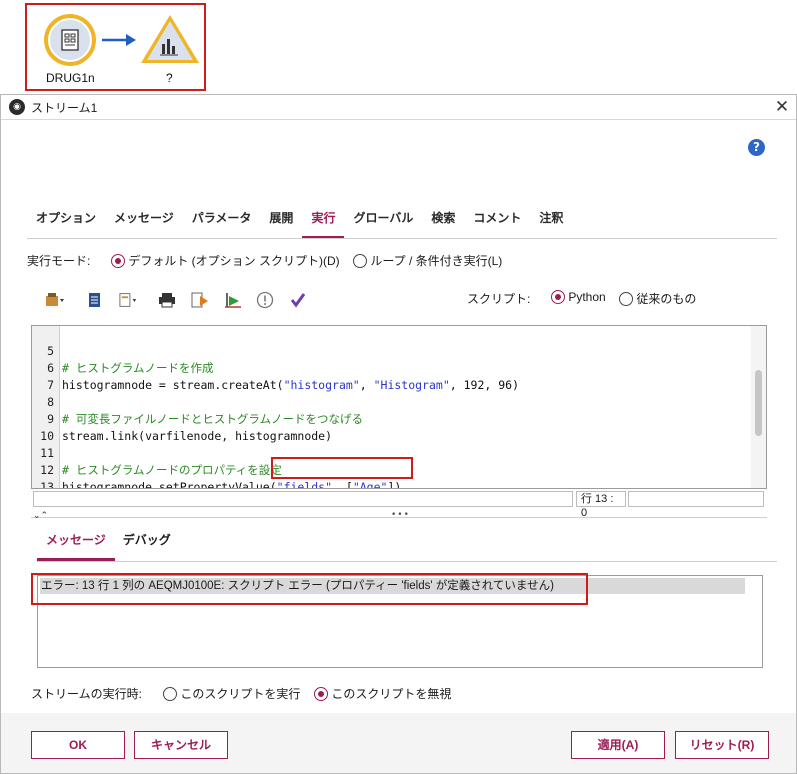 The width and height of the screenshot is (797, 774). I want to click on exec-default-label: デフォルト (オプション スクリプト)(D), so click(234, 261).